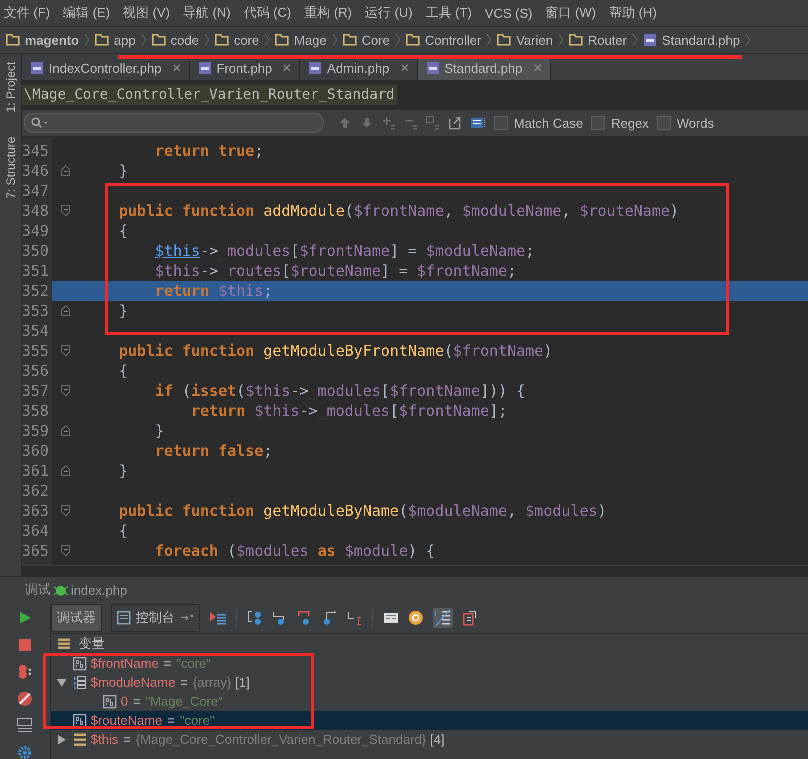  Describe the element at coordinates (525, 40) in the screenshot. I see `breadcrumb-item: Varien` at that location.